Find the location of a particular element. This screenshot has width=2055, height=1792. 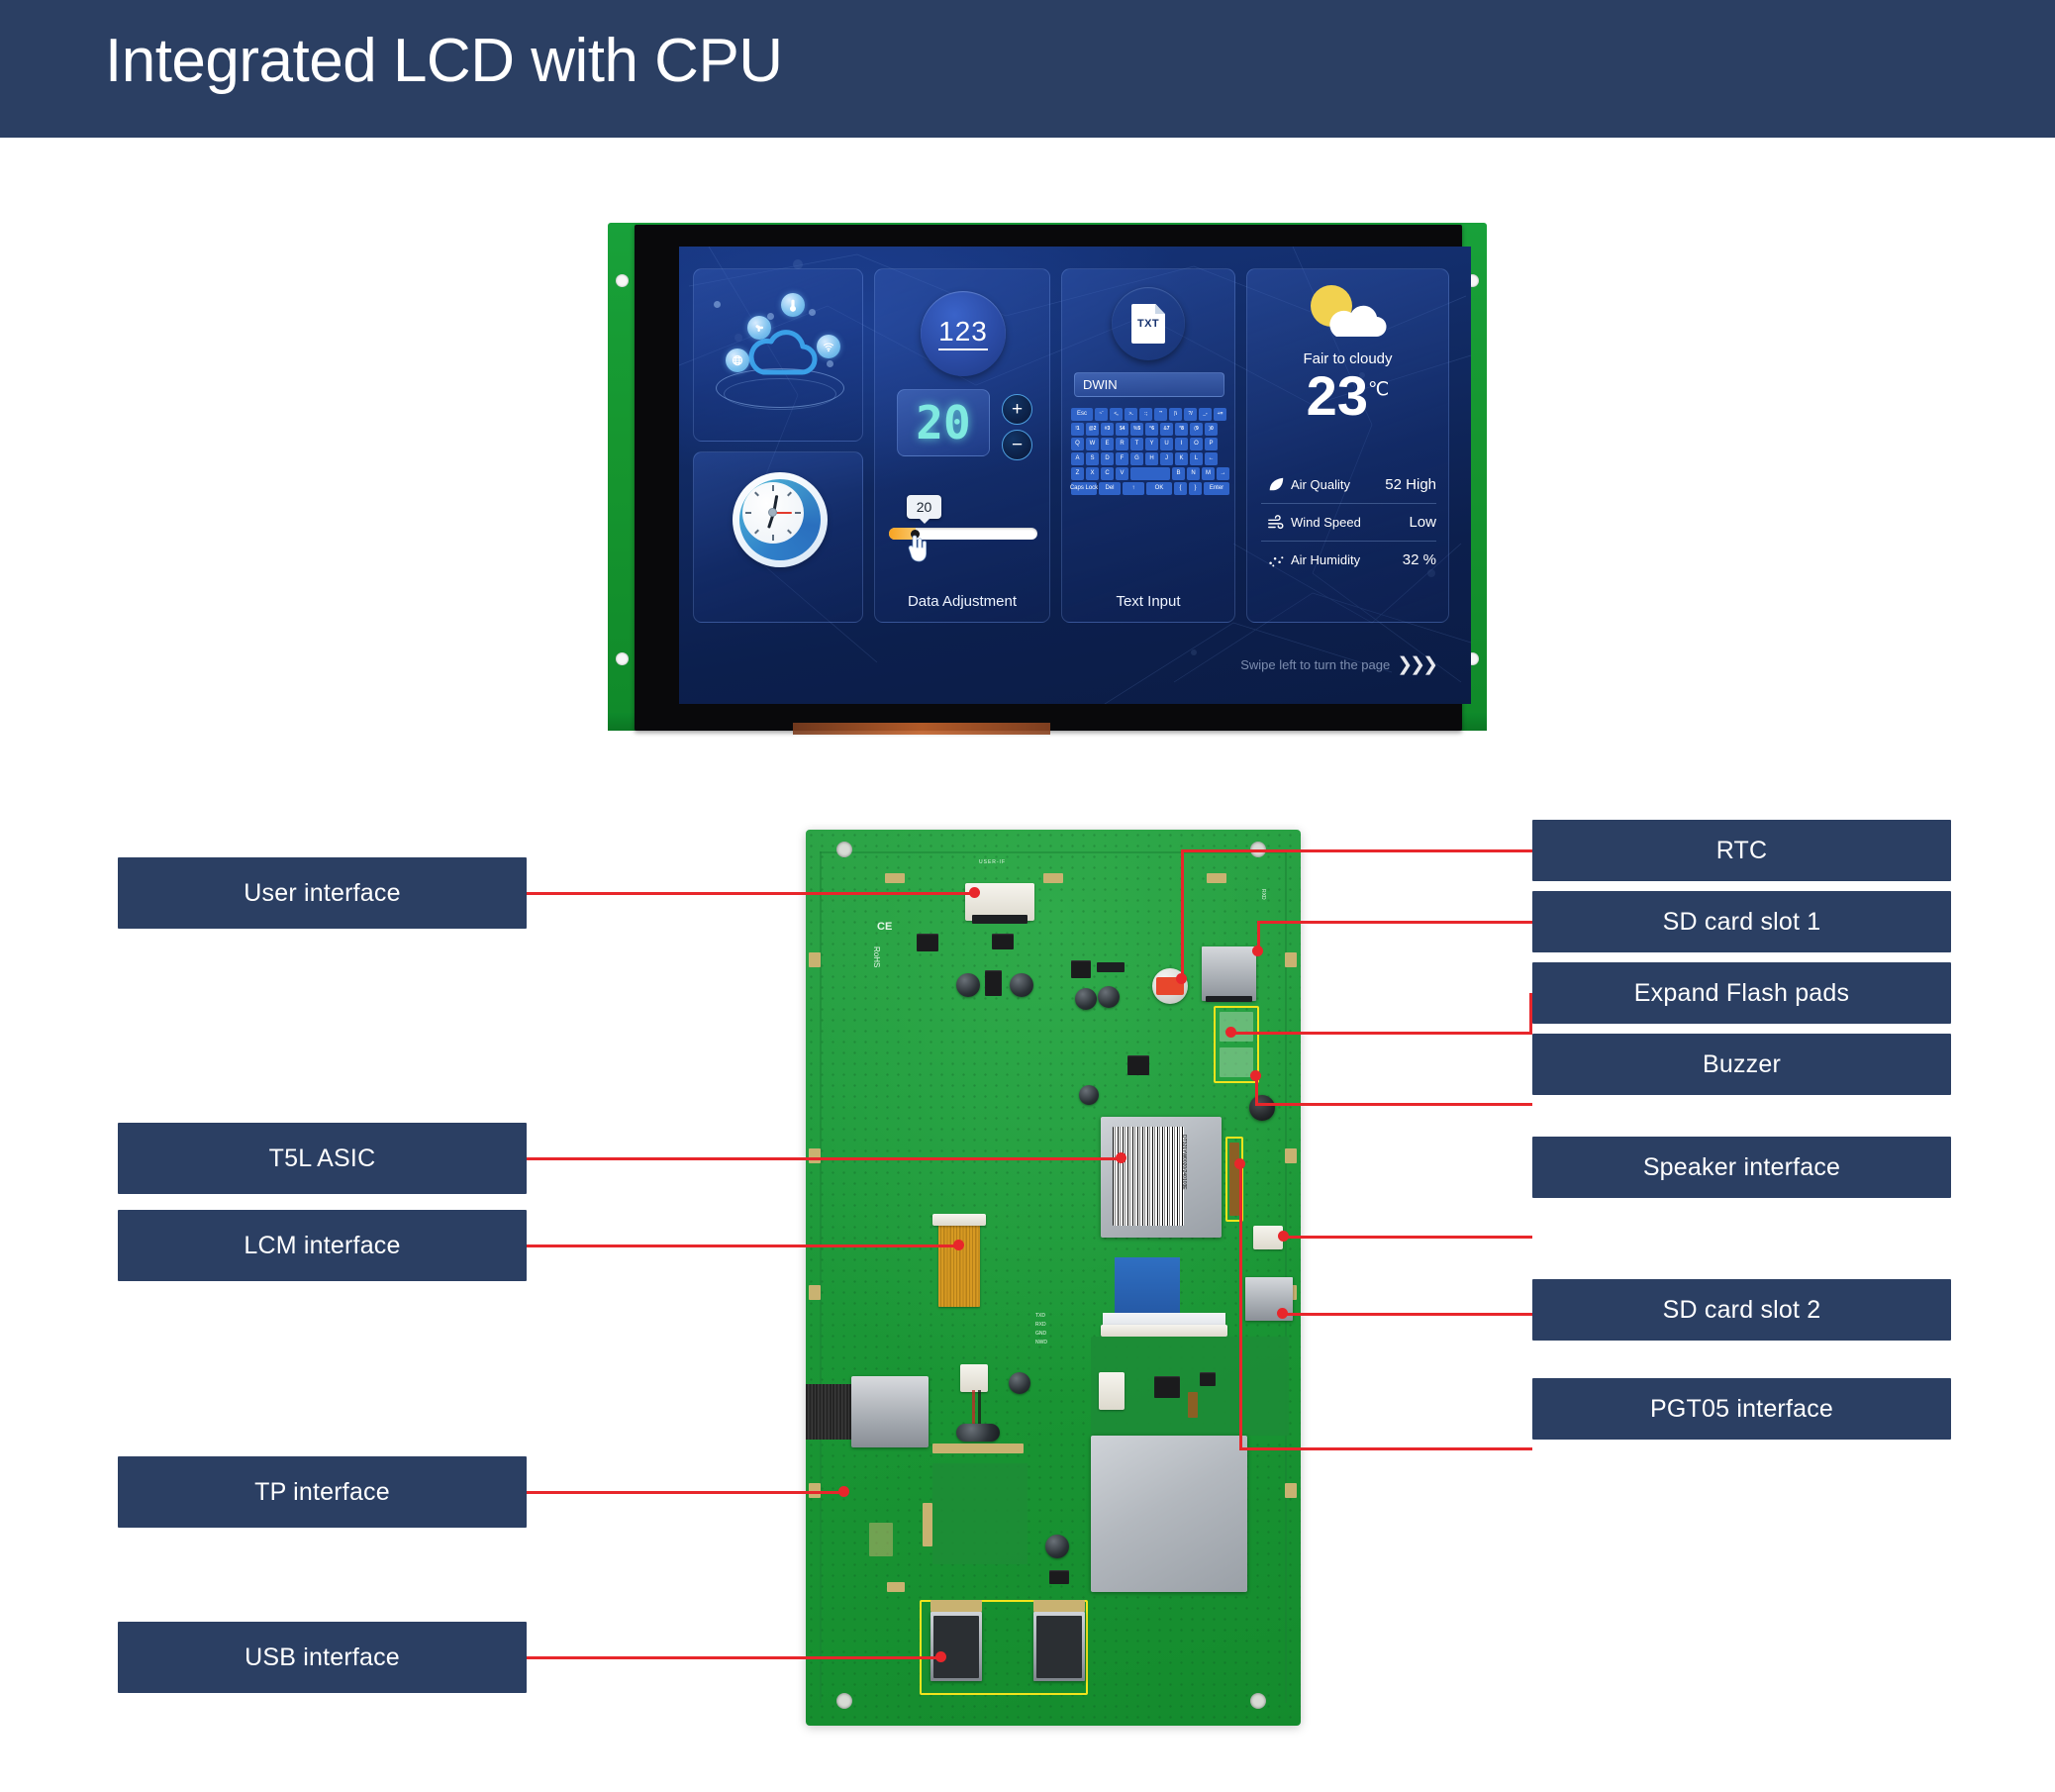

callout-expand-flash-pads: Expand Flash pads is located at coordinates (1741, 993).